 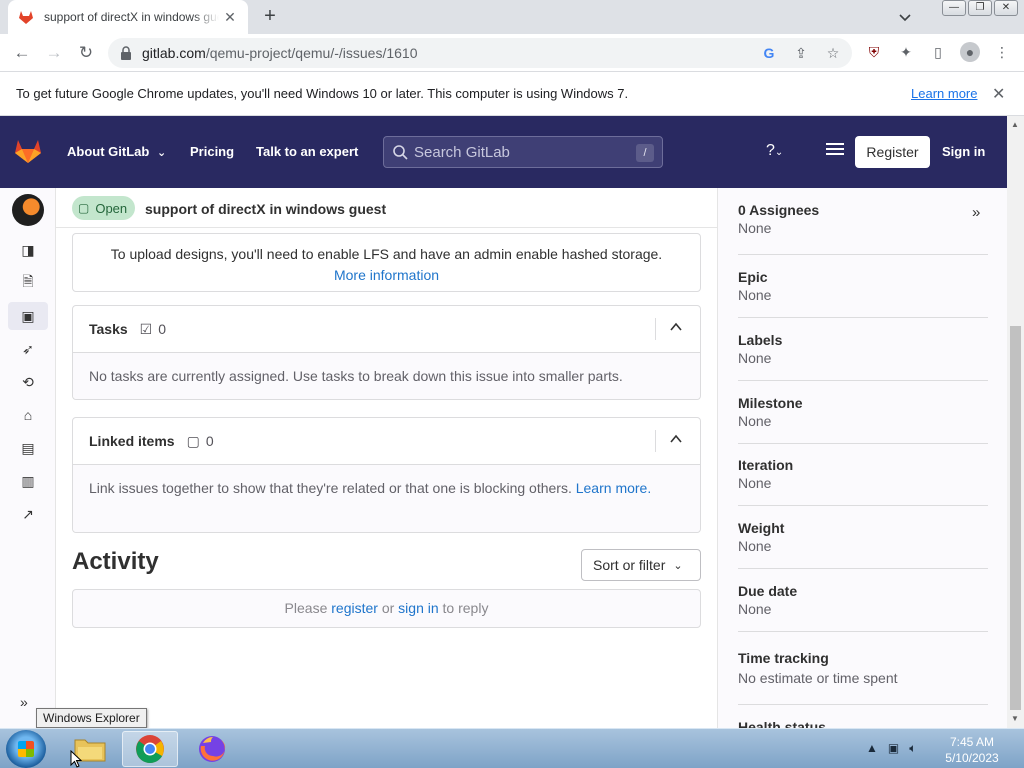 I want to click on sidebar-health-status: Health status, so click(x=863, y=723).